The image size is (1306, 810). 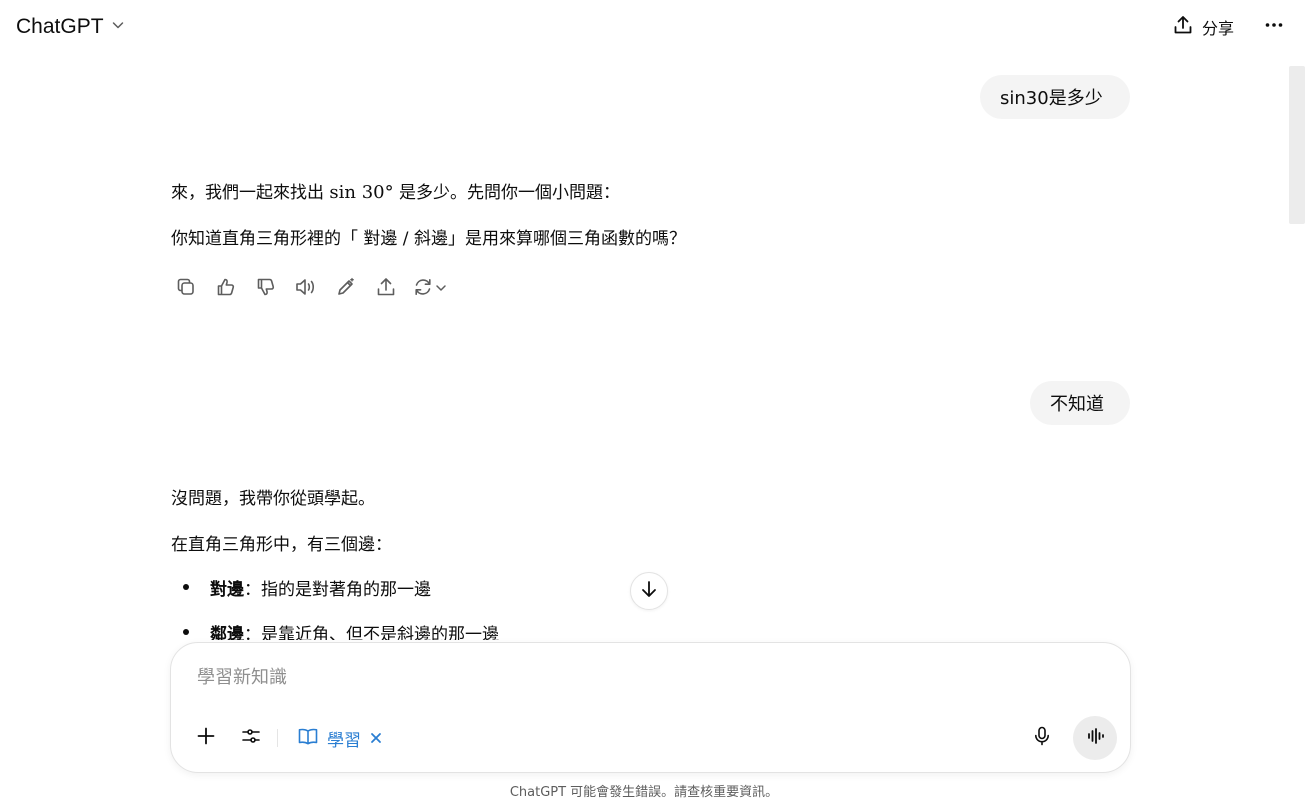 I want to click on plus-icon, so click(x=206, y=738).